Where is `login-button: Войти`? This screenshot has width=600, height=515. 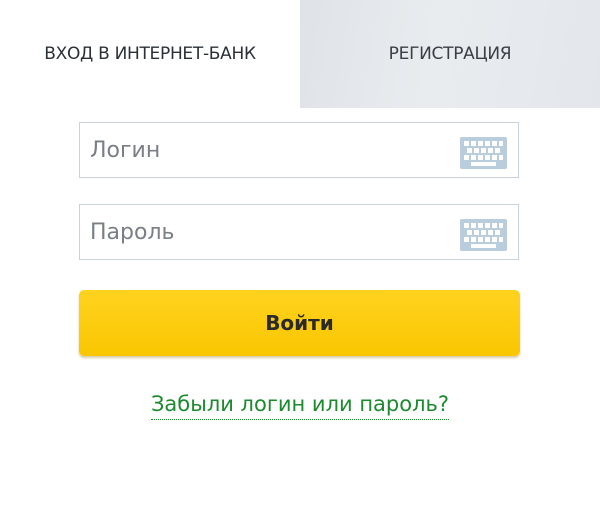
login-button: Войти is located at coordinates (299, 323).